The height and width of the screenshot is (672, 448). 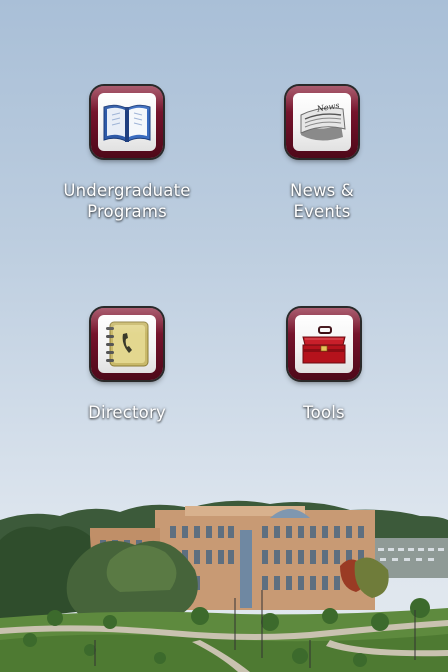 I want to click on tools-label: Tools, so click(x=324, y=412).